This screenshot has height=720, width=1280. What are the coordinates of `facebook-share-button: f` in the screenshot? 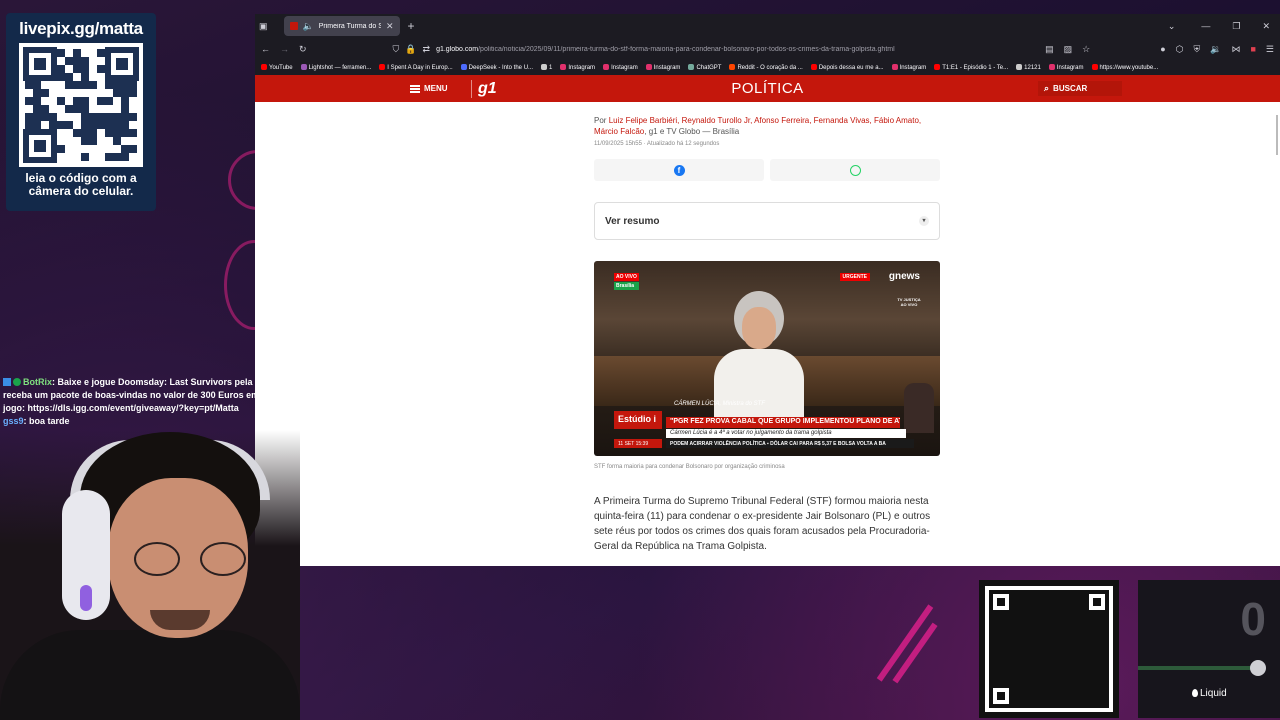 It's located at (679, 170).